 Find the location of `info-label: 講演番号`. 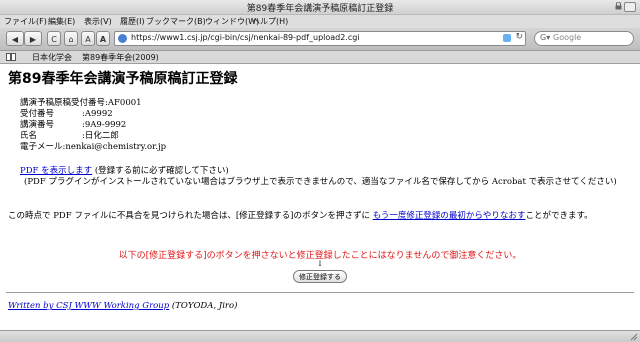

info-label: 講演番号 is located at coordinates (37, 125).